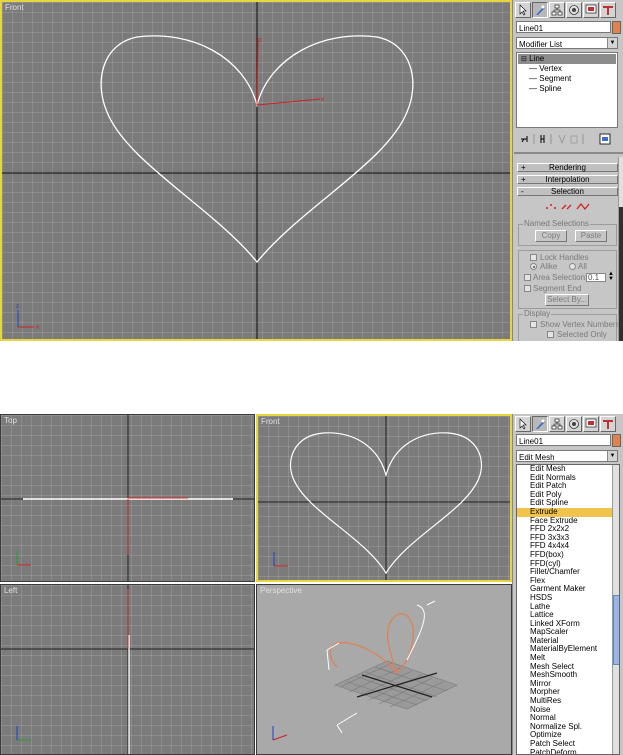 This screenshot has width=623, height=755. I want to click on create-tab-bottom, so click(523, 424).